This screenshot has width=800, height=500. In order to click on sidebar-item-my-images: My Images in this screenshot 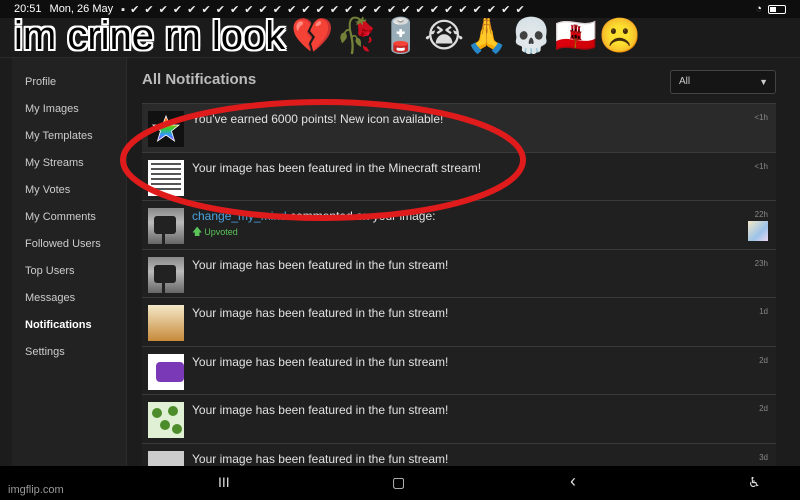, I will do `click(69, 114)`.